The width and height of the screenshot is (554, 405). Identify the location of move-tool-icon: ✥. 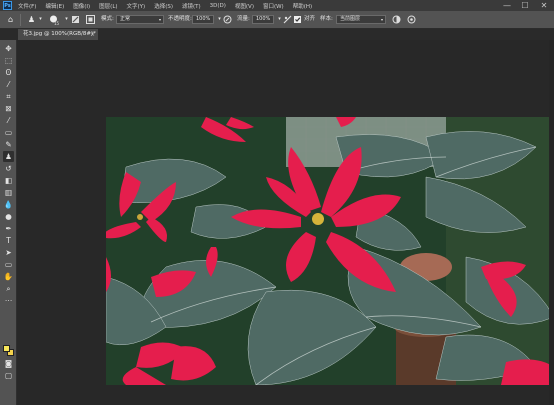
(8, 48).